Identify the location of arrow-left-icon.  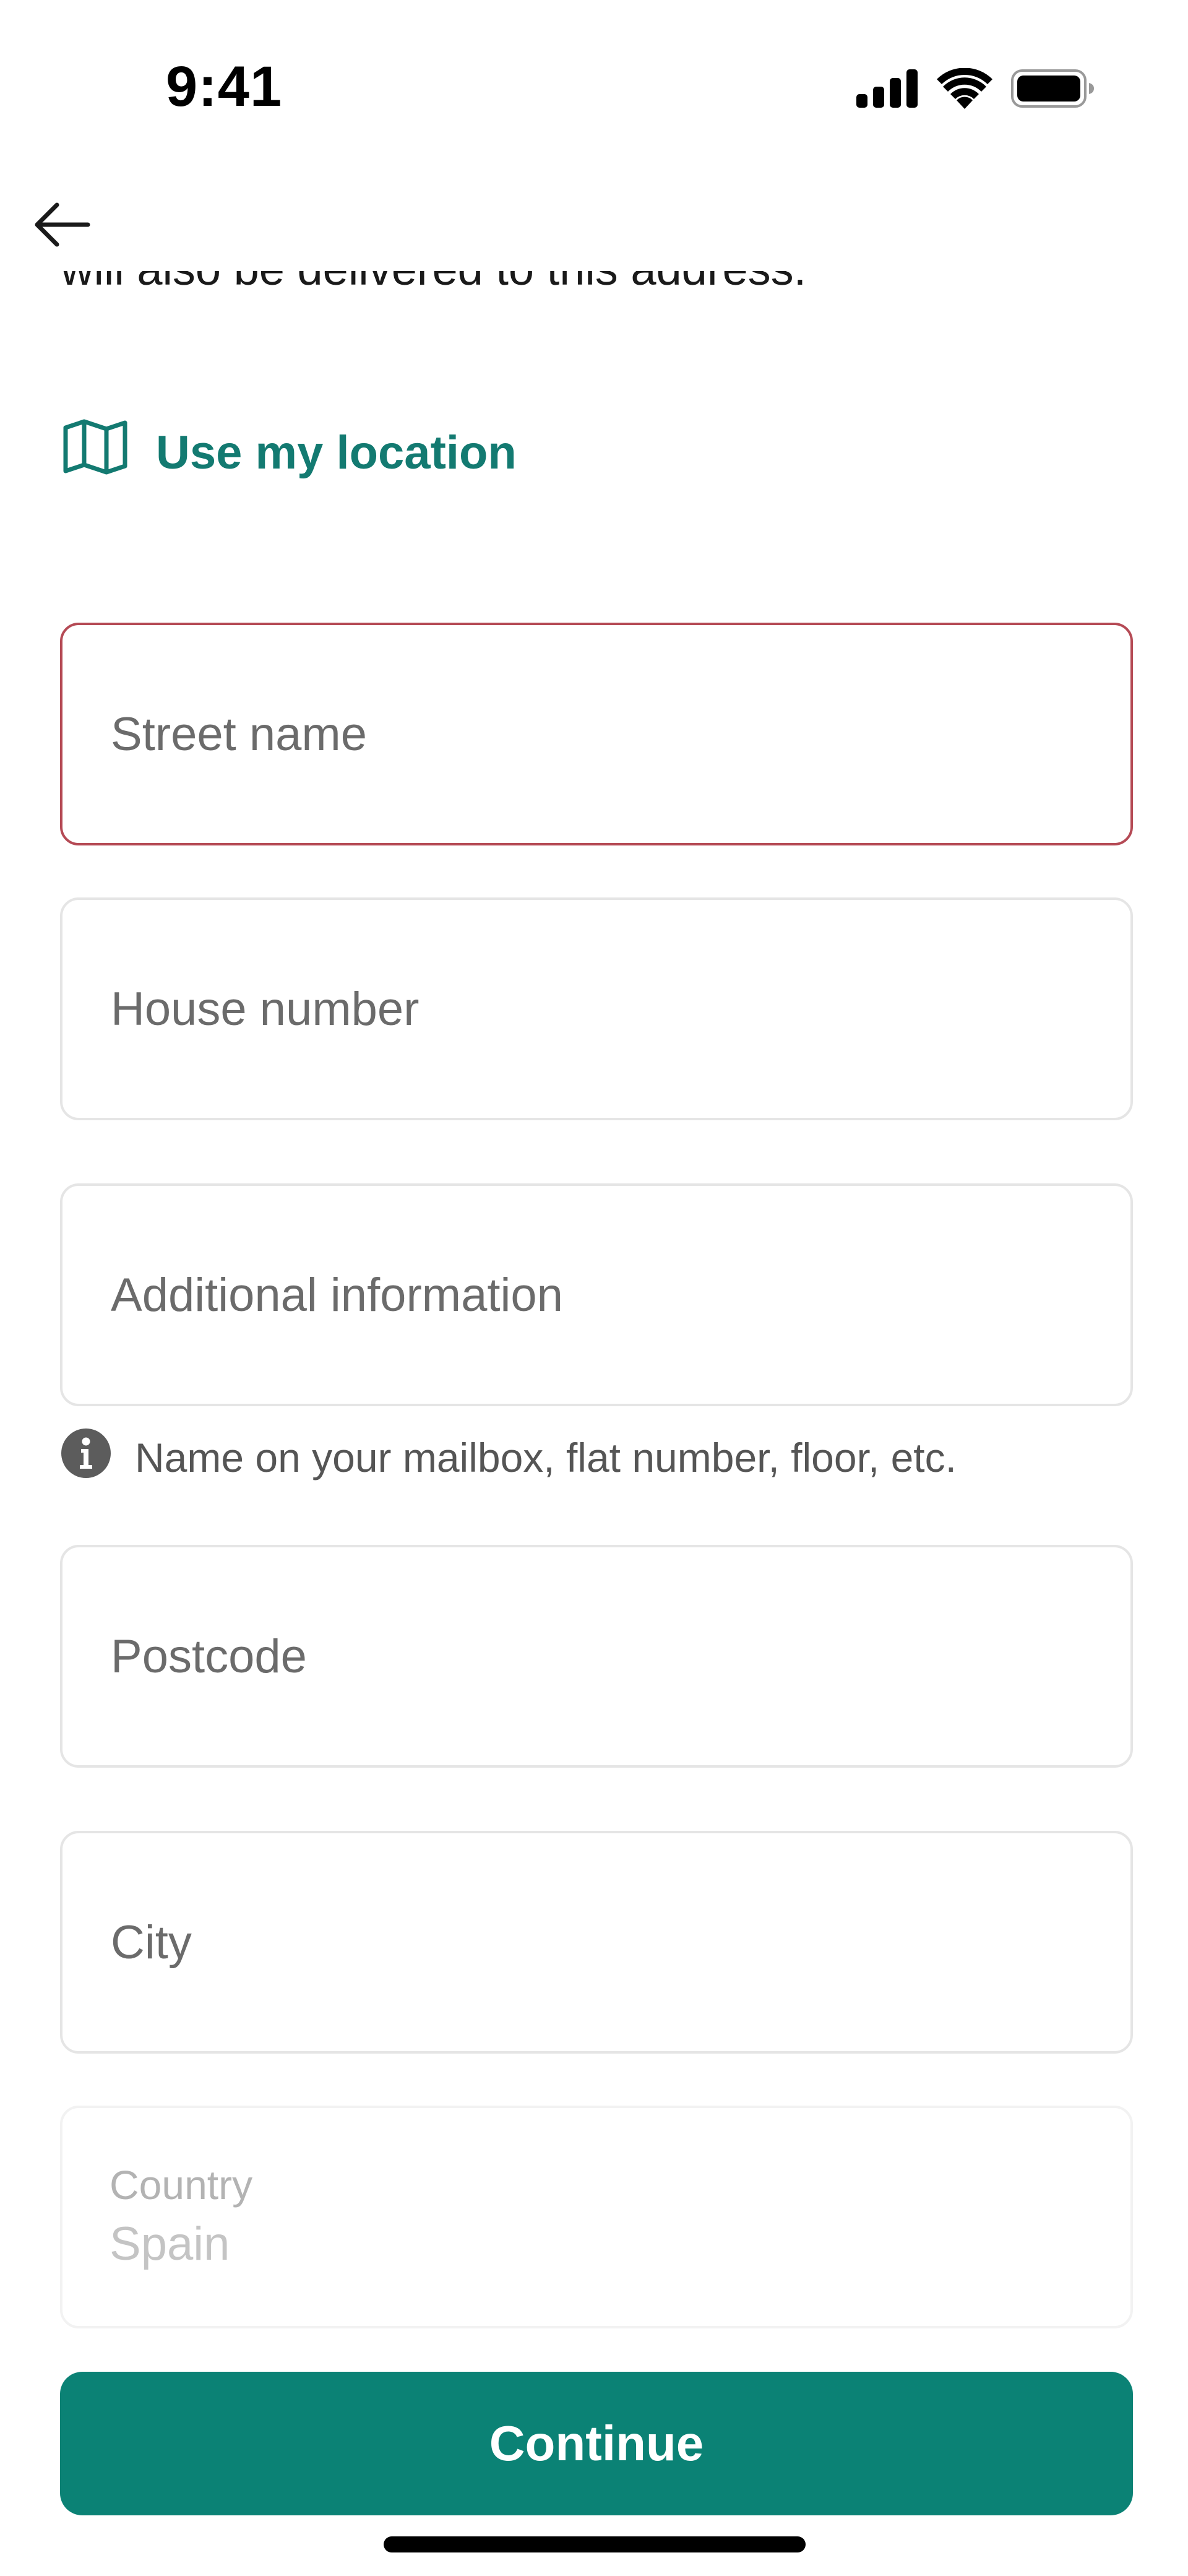
(62, 226).